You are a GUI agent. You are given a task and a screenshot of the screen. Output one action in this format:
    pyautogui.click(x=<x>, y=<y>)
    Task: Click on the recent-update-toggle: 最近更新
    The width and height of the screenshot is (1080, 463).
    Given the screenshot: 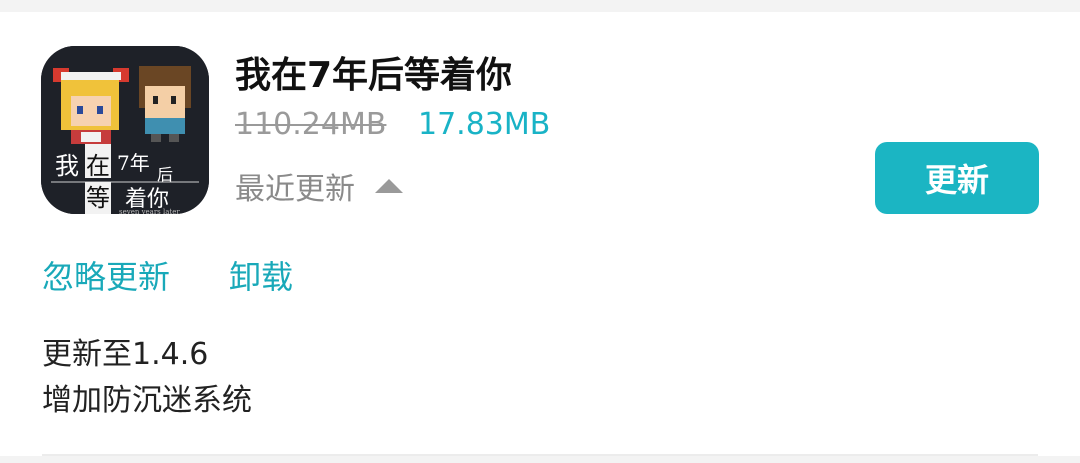 What is the action you would take?
    pyautogui.click(x=319, y=186)
    